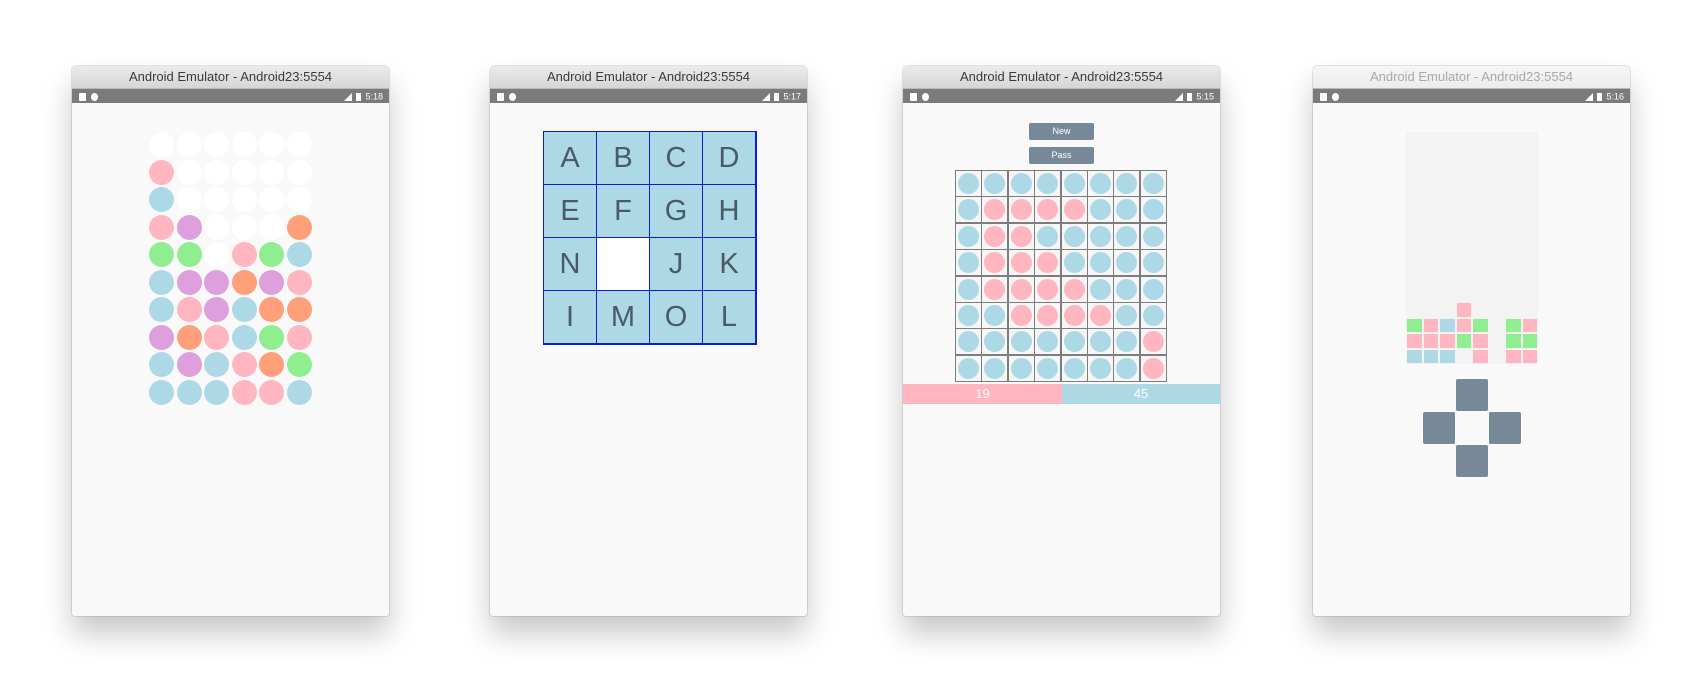 The width and height of the screenshot is (1702, 700). I want to click on puzzle-tile: E, so click(570, 211).